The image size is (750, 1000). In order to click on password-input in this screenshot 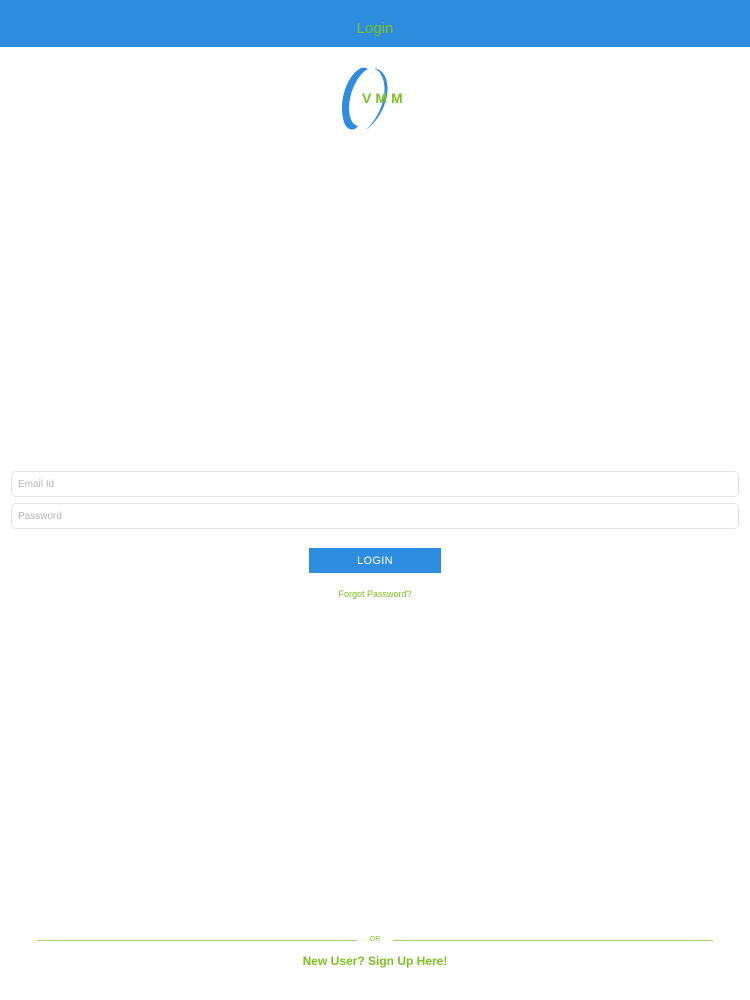, I will do `click(375, 516)`.